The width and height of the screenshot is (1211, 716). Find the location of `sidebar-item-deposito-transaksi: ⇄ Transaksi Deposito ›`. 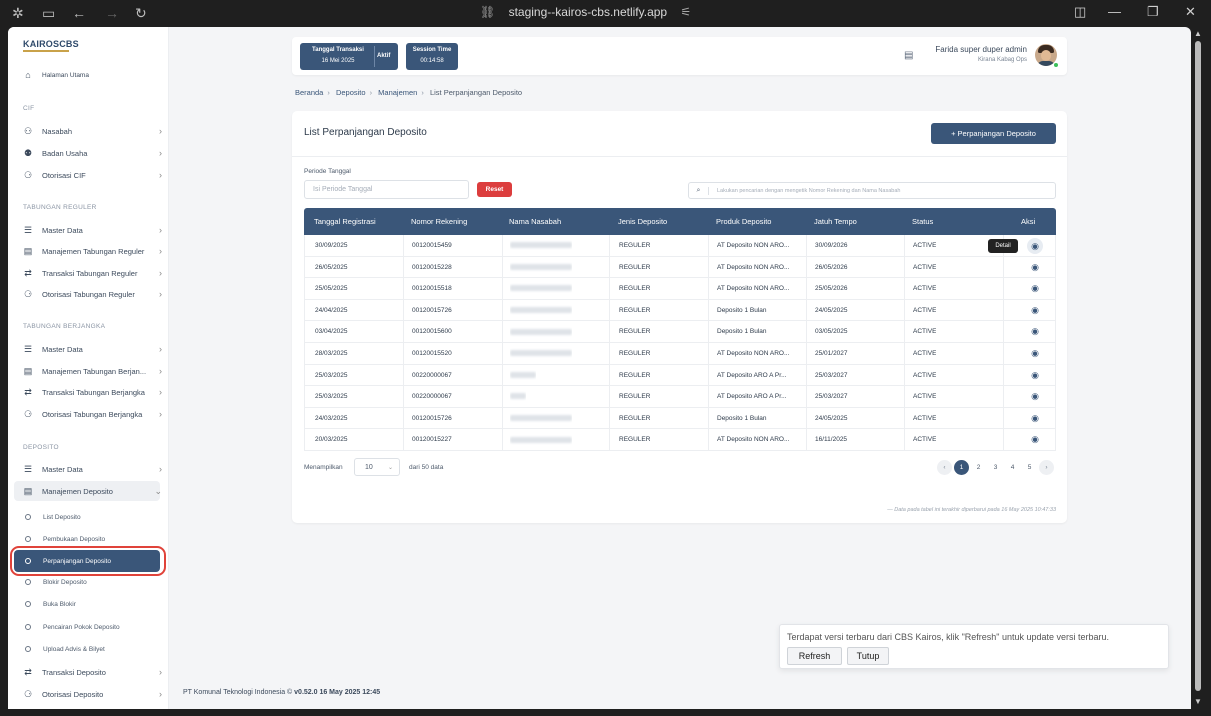

sidebar-item-deposito-transaksi: ⇄ Transaksi Deposito › is located at coordinates (92, 672).